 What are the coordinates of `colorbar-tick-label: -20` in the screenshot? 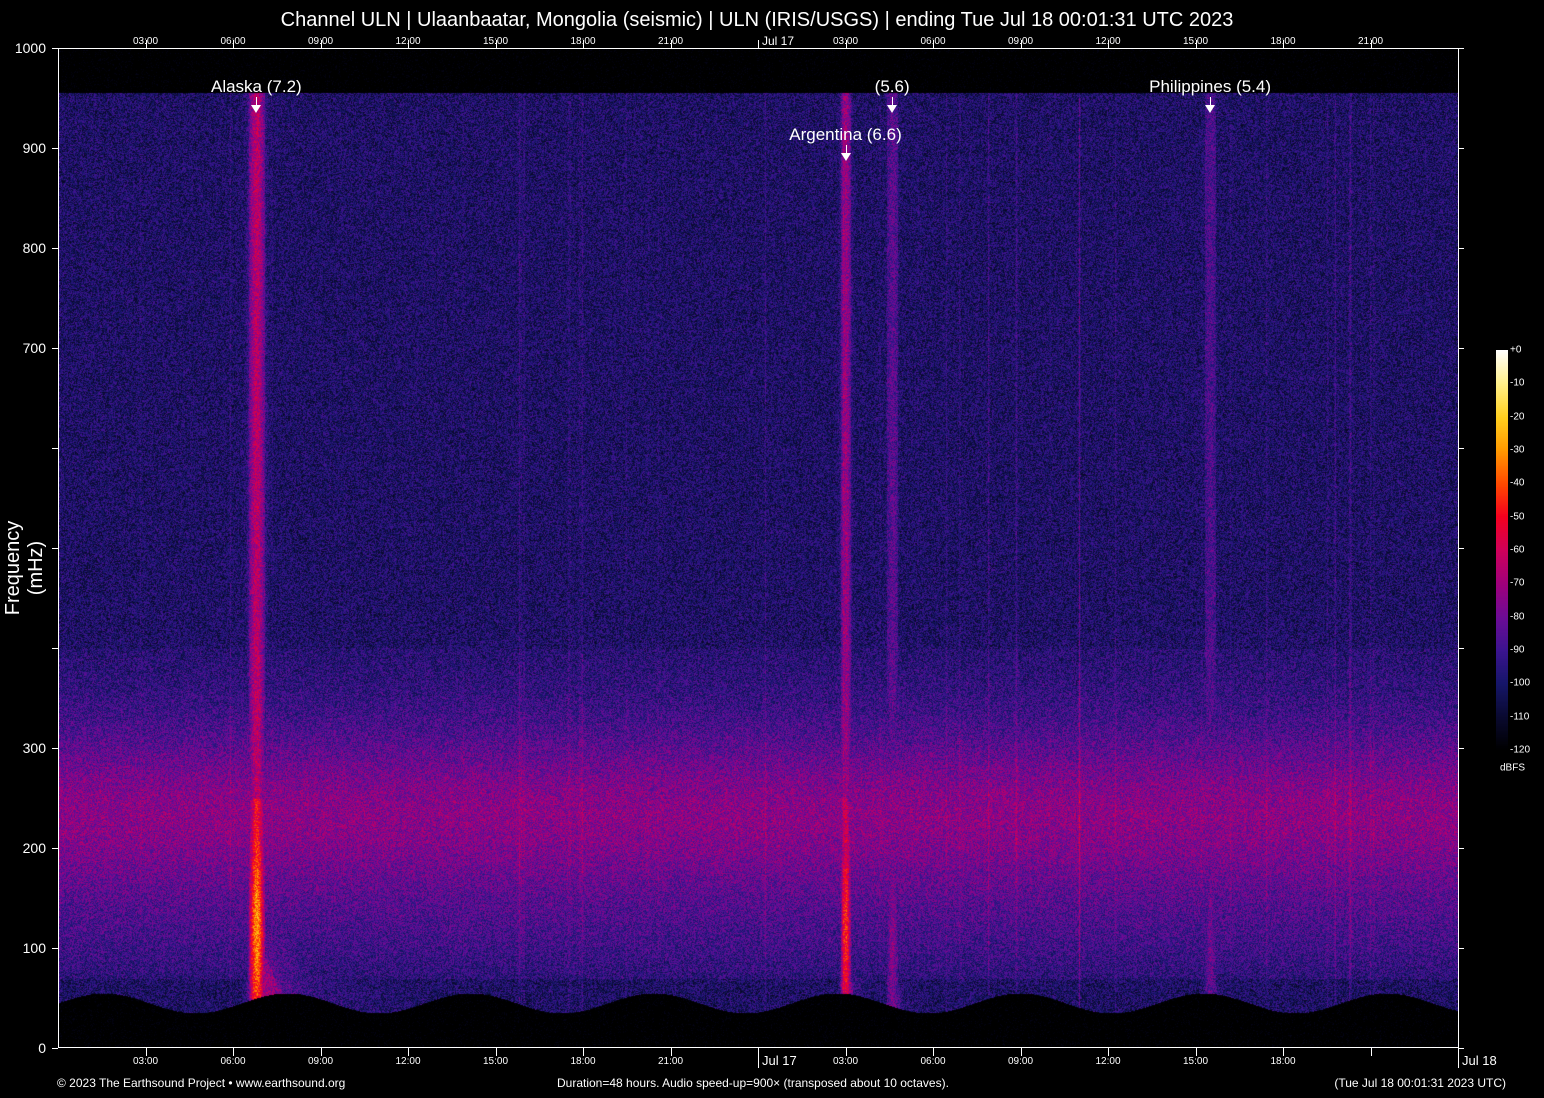 It's located at (1517, 417).